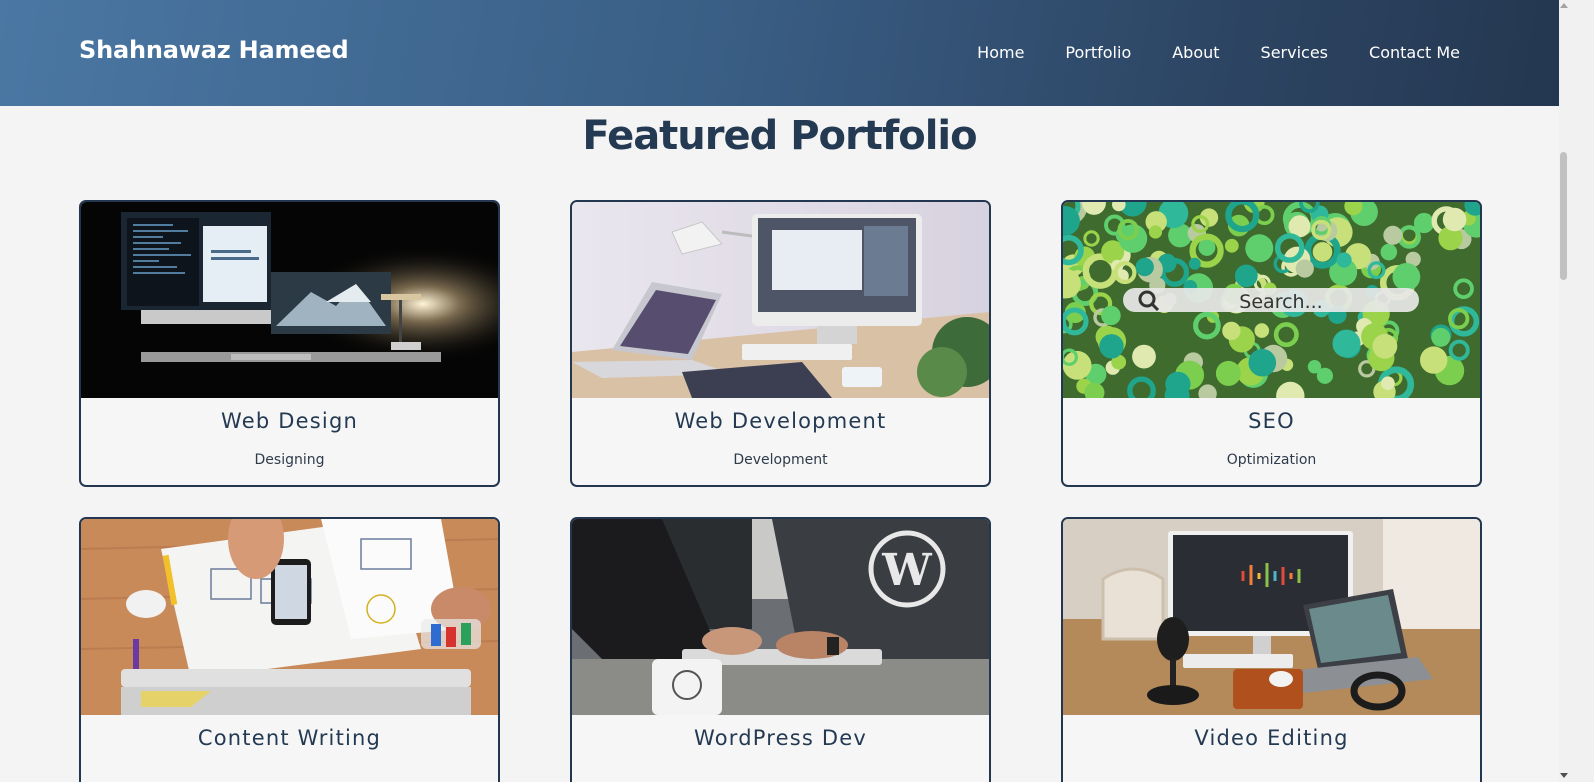  I want to click on card-title: WordPress Dev, so click(780, 738).